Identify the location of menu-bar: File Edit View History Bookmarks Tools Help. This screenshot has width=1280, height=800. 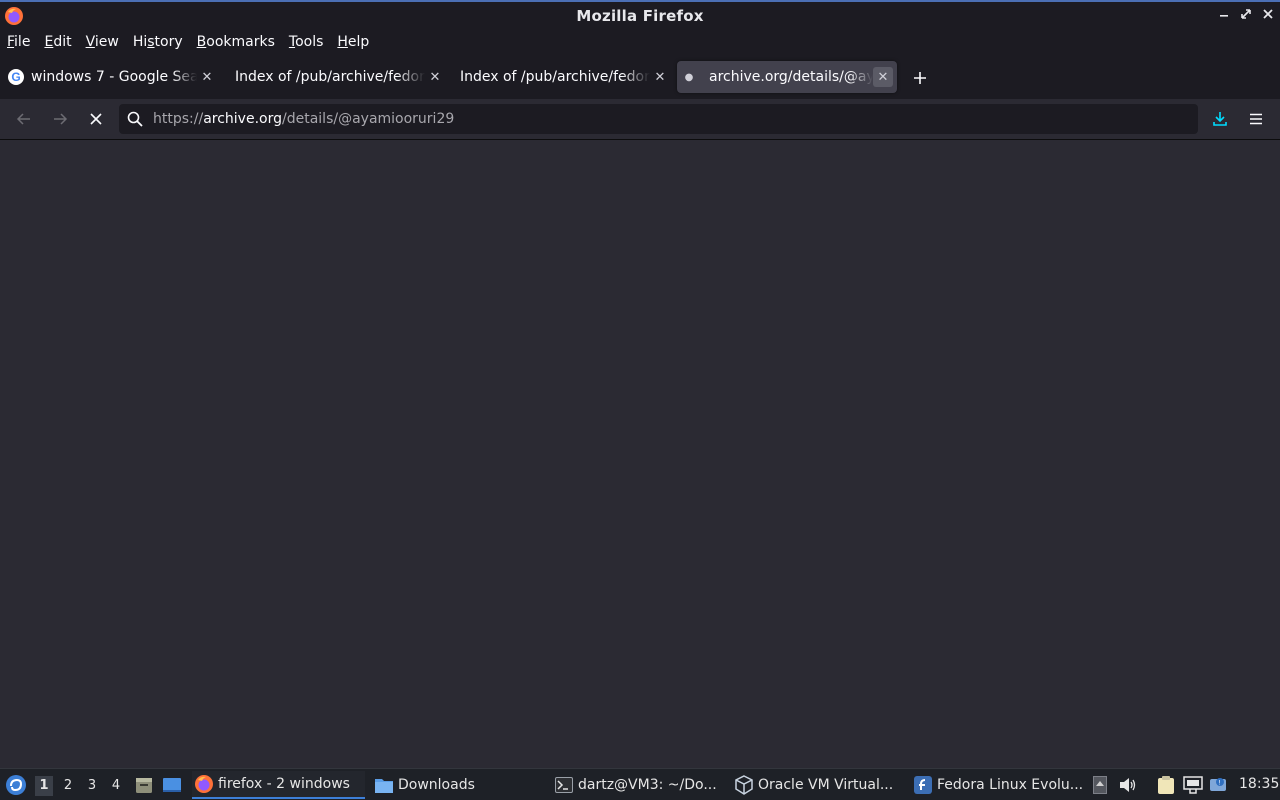
(640, 41).